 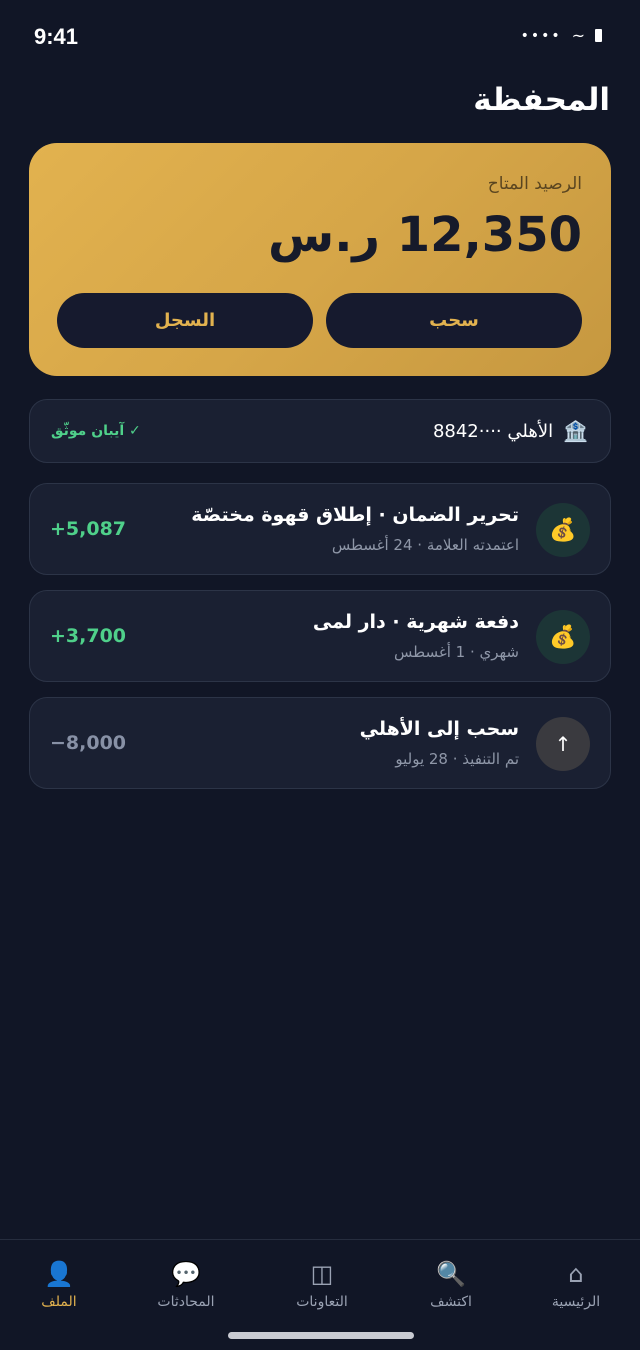 I want to click on tab-home: ⌂ الرئيسية, so click(x=576, y=1293).